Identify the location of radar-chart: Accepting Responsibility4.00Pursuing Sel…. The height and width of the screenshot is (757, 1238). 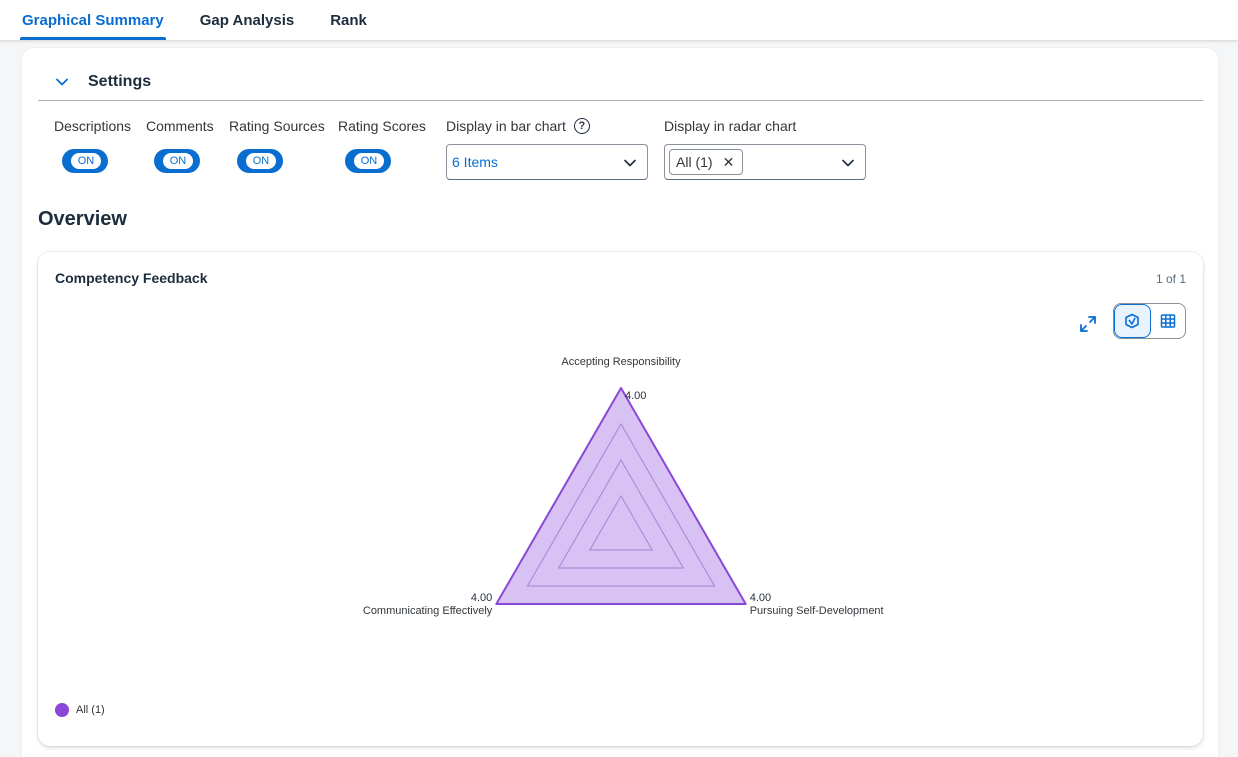
(623, 486).